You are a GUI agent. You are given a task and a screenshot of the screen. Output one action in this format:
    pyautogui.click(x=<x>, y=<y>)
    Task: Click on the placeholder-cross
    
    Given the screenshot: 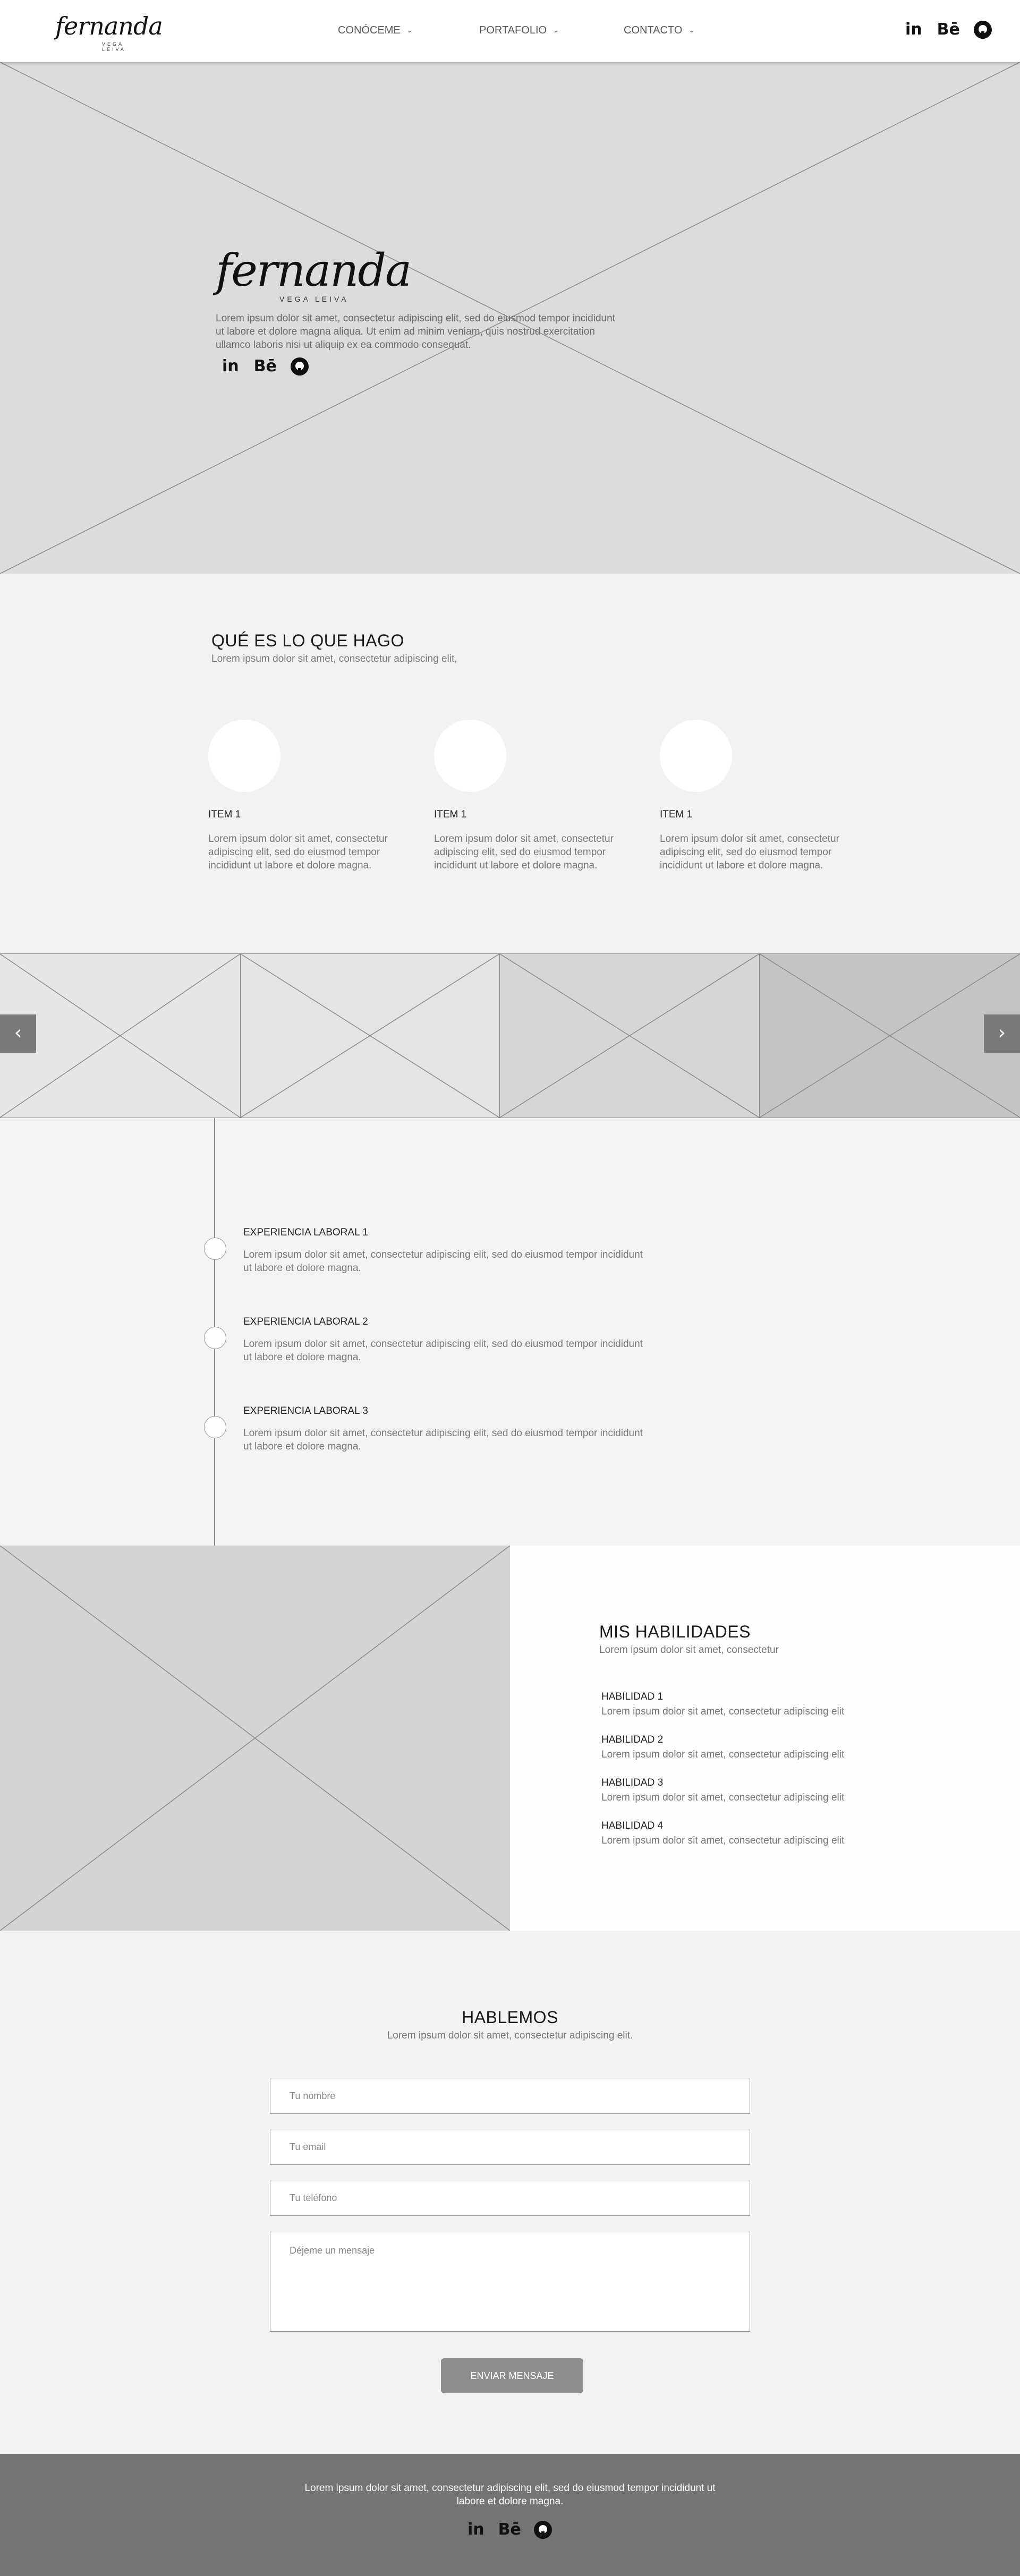 What is the action you would take?
    pyautogui.click(x=255, y=1739)
    